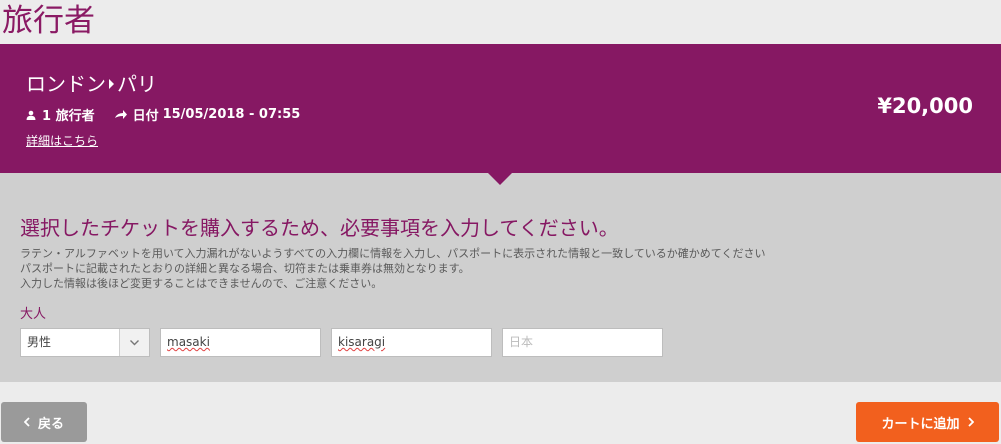 The width and height of the screenshot is (1001, 444). I want to click on chevron-right-icon, so click(970, 422).